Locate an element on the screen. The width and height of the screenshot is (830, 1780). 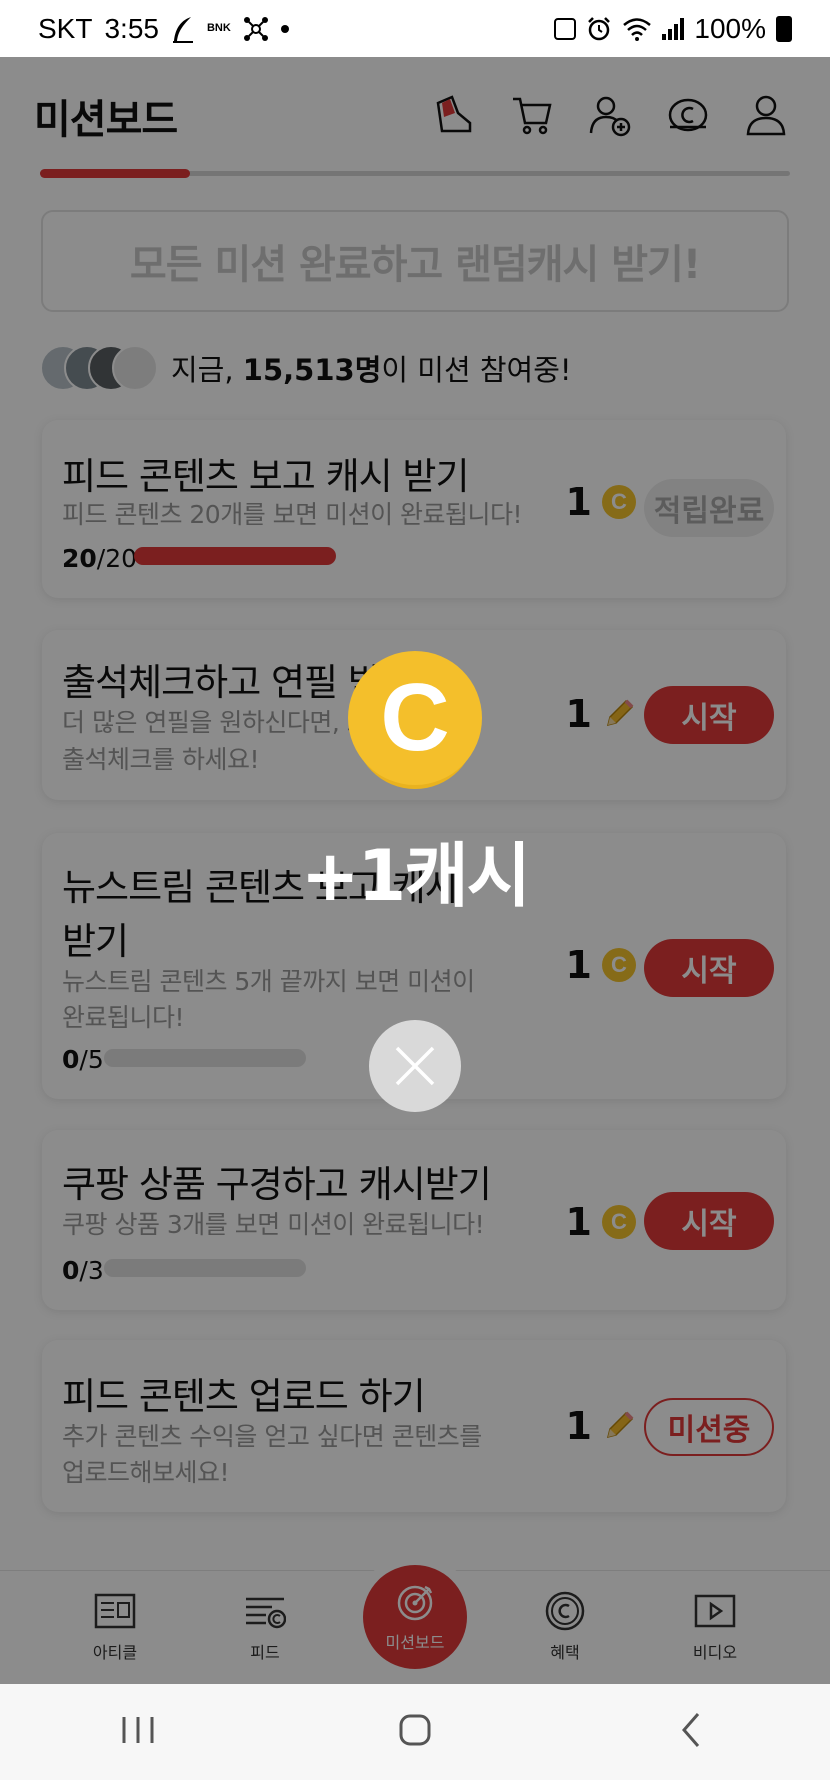
close-icon is located at coordinates (415, 1066).